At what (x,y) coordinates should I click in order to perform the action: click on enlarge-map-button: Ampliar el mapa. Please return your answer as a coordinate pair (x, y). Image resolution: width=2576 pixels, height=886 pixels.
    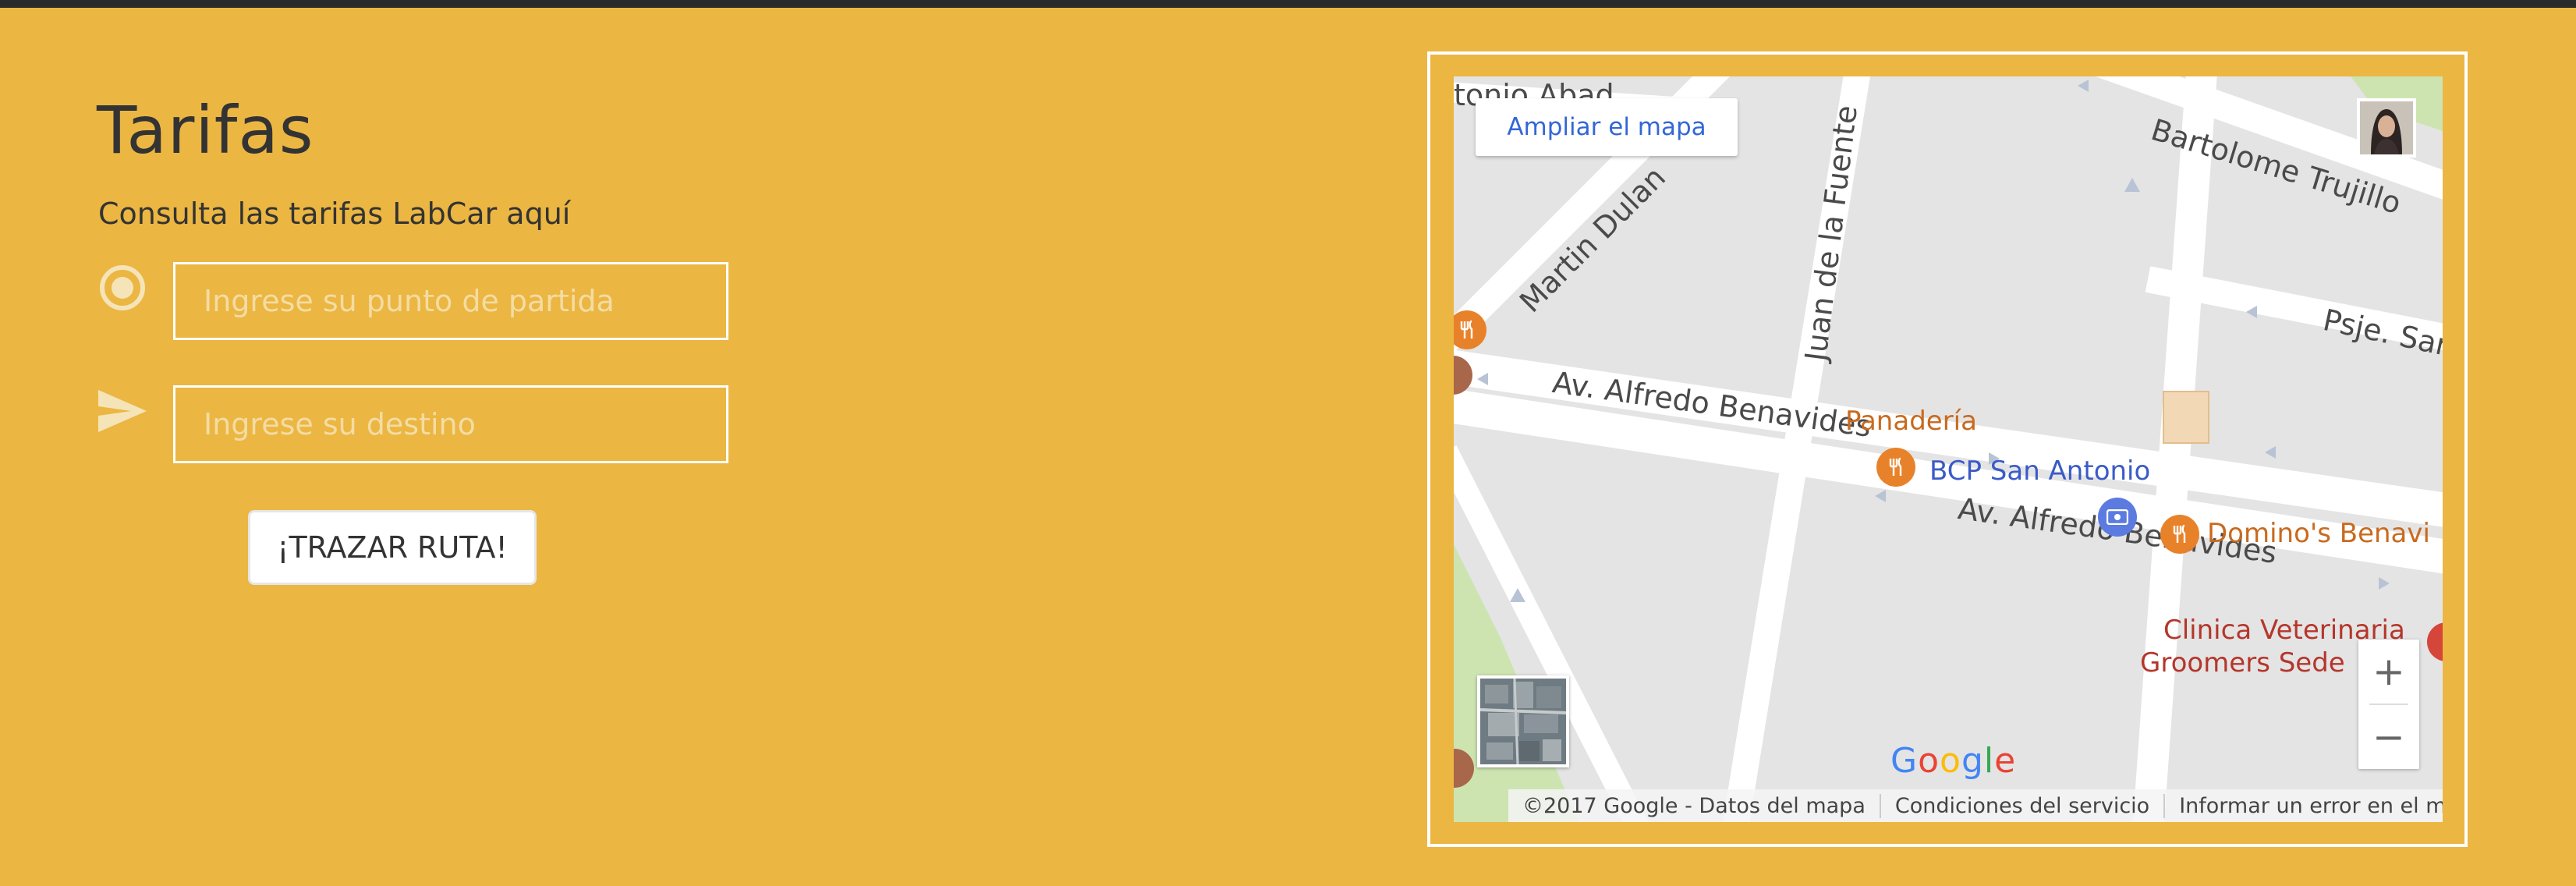
    Looking at the image, I should click on (1607, 127).